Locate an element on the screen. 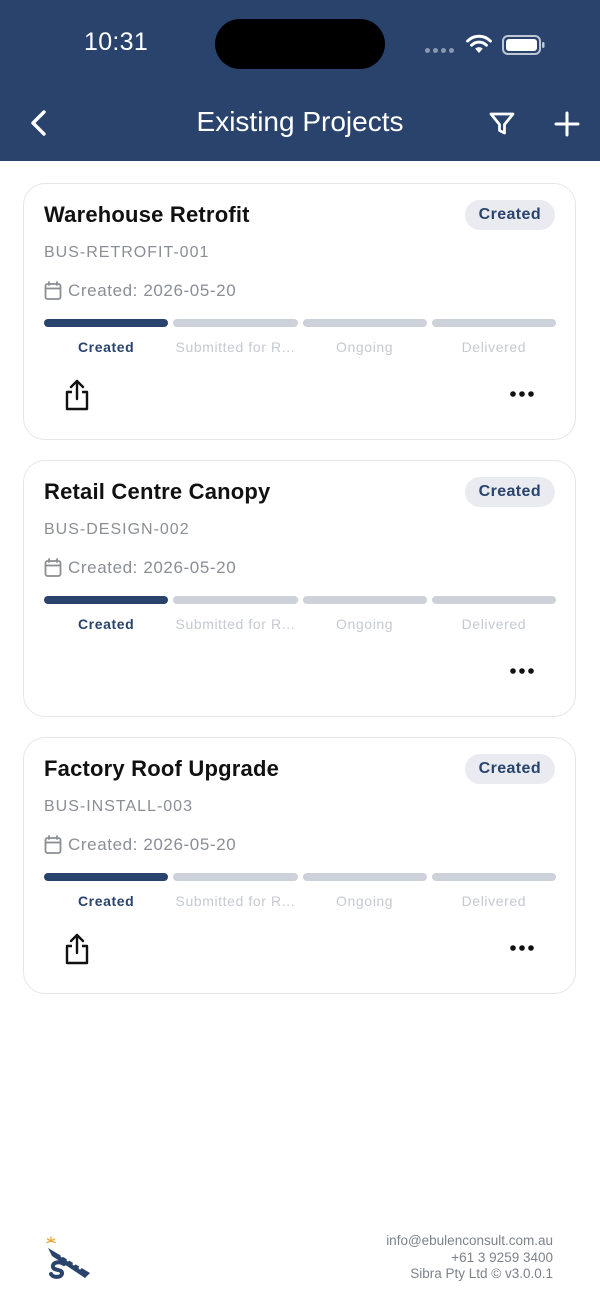 The image size is (600, 1304). project-name: Warehouse Retrofit is located at coordinates (147, 214).